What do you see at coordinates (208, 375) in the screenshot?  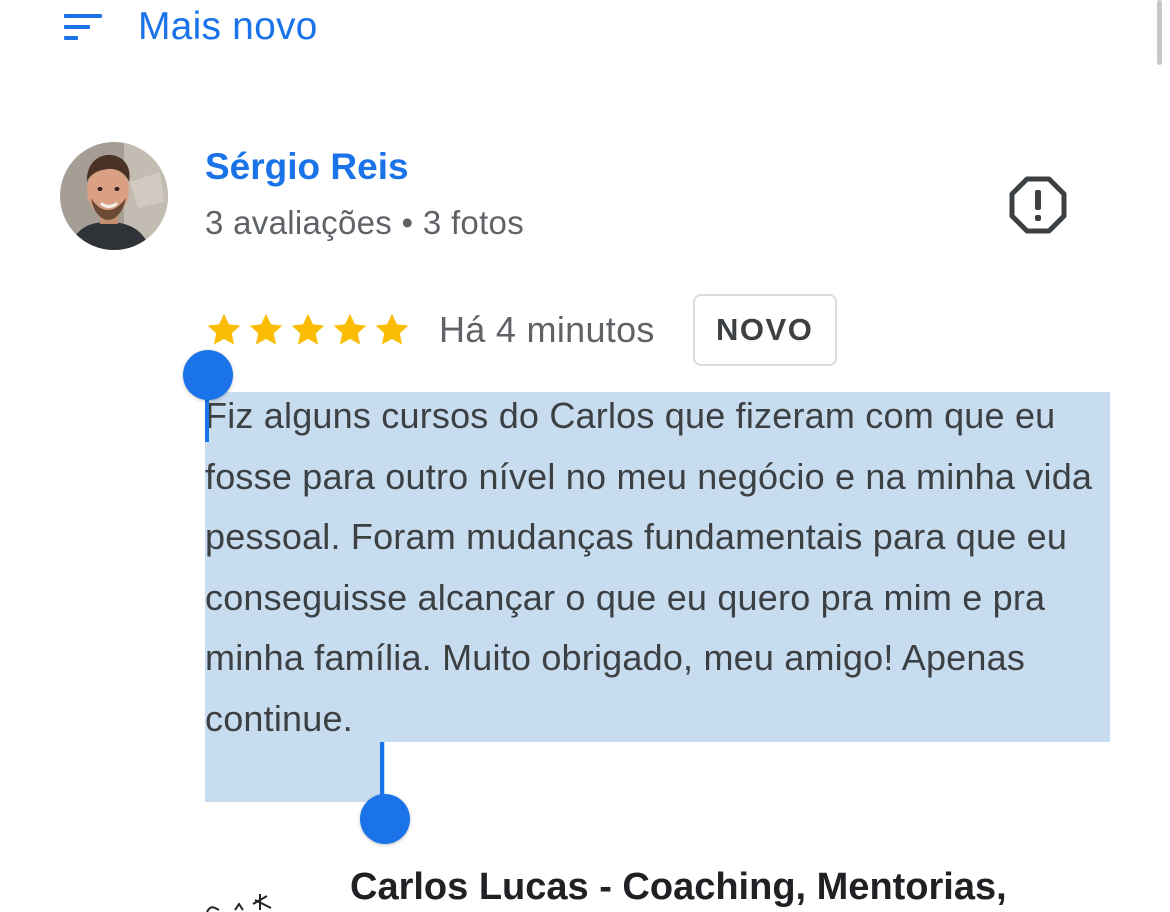 I see `selection-start-handle` at bounding box center [208, 375].